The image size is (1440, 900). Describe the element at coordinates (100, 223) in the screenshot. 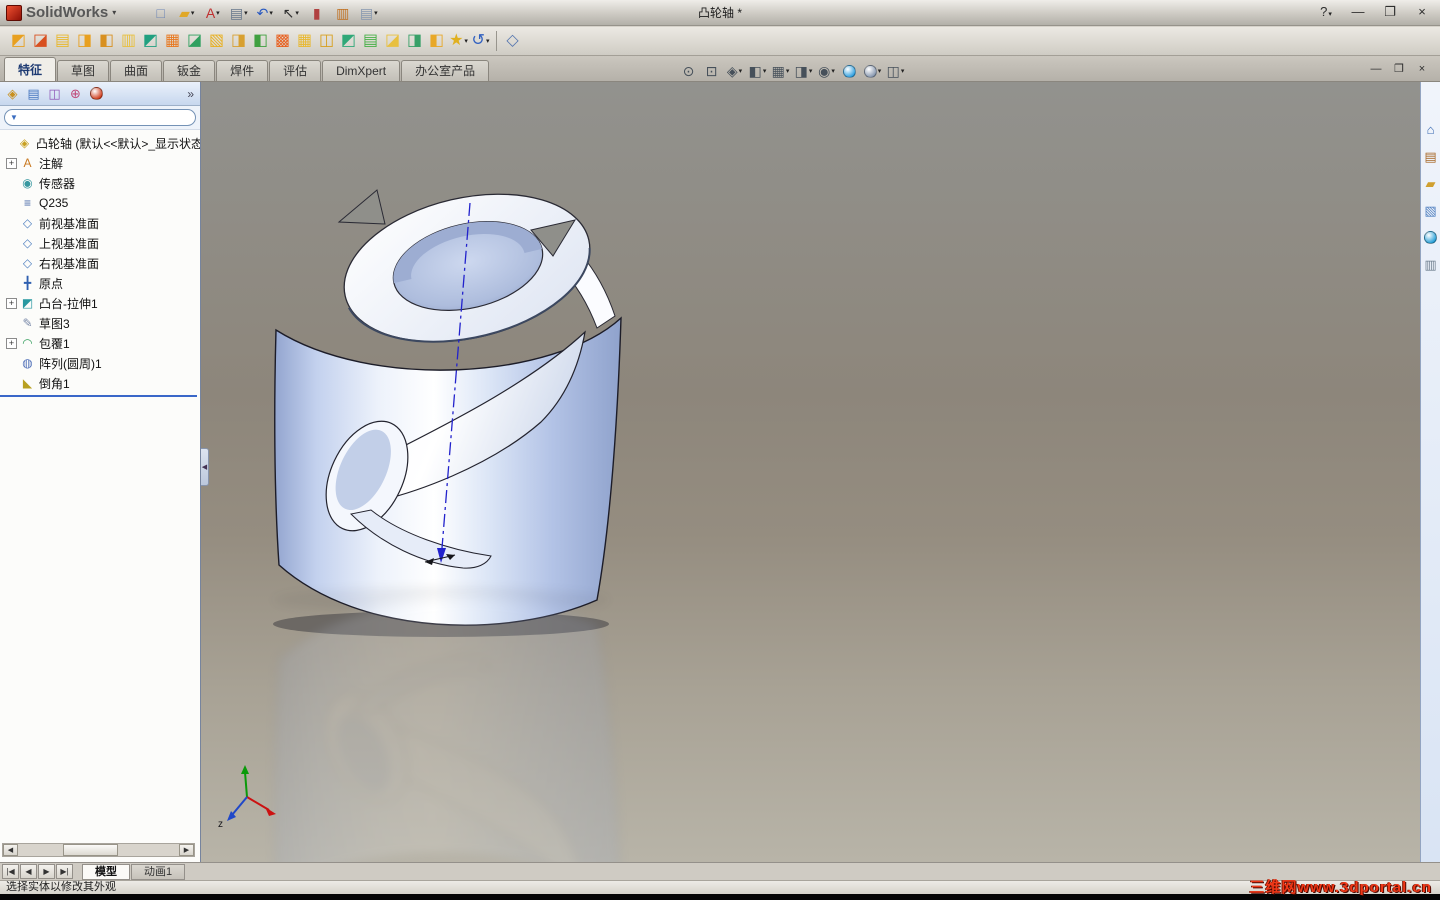

I see `feature-tree-item: ◇ 前视基准面` at that location.